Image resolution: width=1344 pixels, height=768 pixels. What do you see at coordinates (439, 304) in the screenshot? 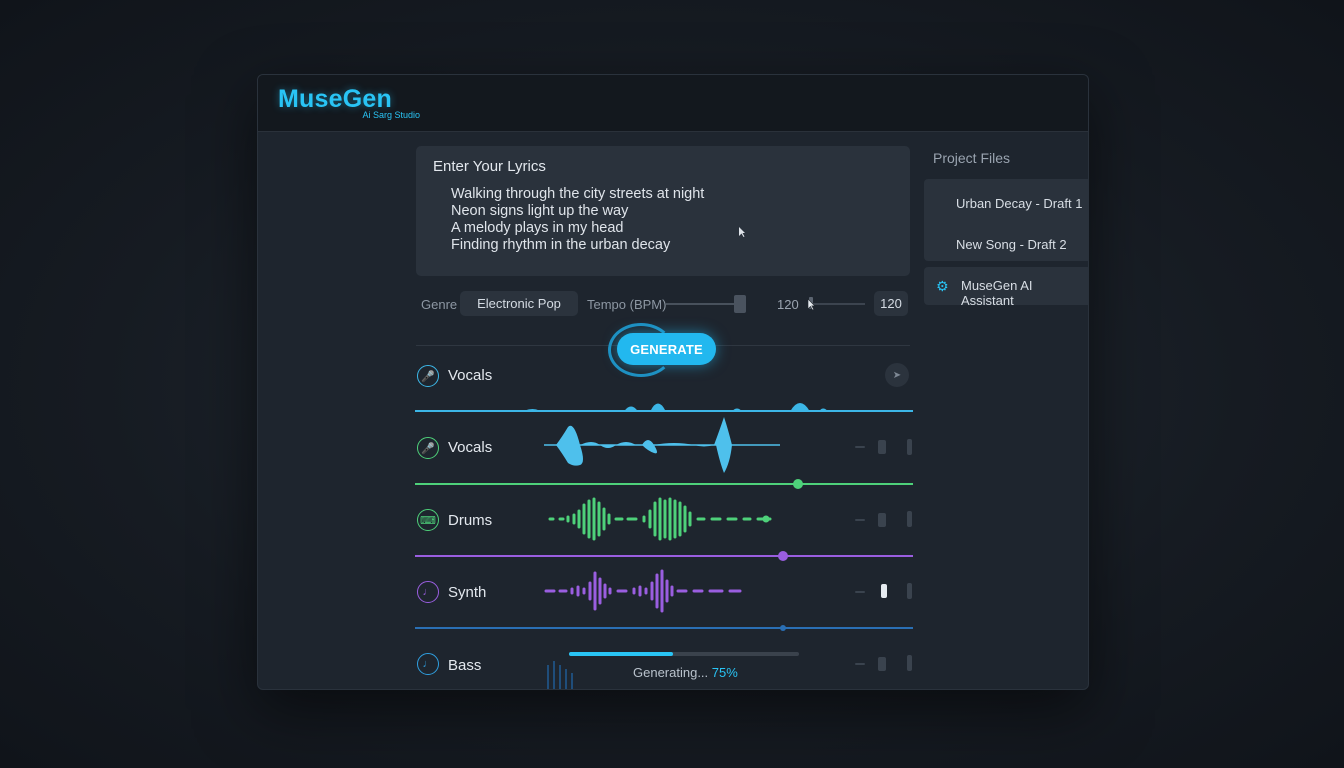
I see `genre-label: Genre` at bounding box center [439, 304].